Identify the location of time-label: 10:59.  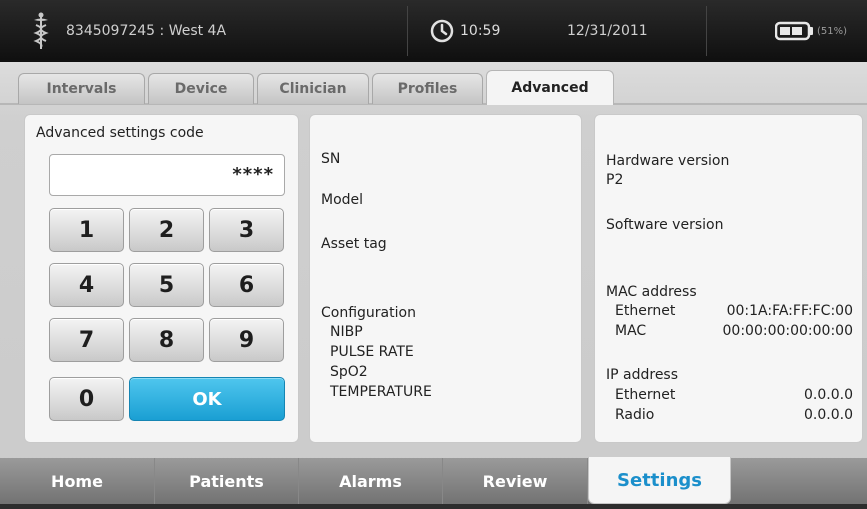
(480, 31).